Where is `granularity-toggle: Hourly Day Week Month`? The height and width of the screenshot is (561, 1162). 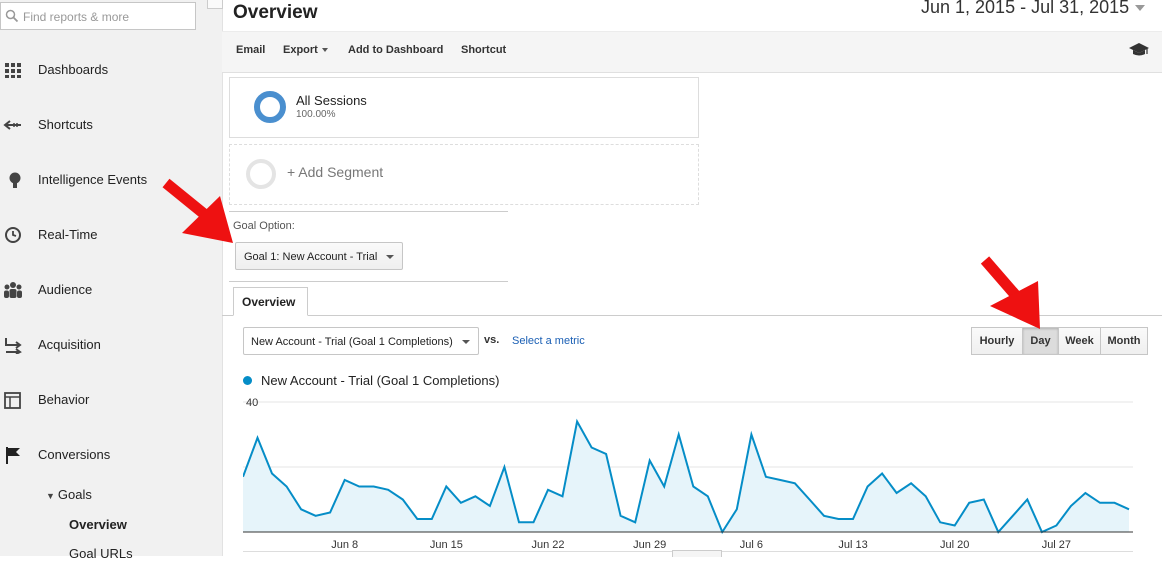
granularity-toggle: Hourly Day Week Month is located at coordinates (1059, 341).